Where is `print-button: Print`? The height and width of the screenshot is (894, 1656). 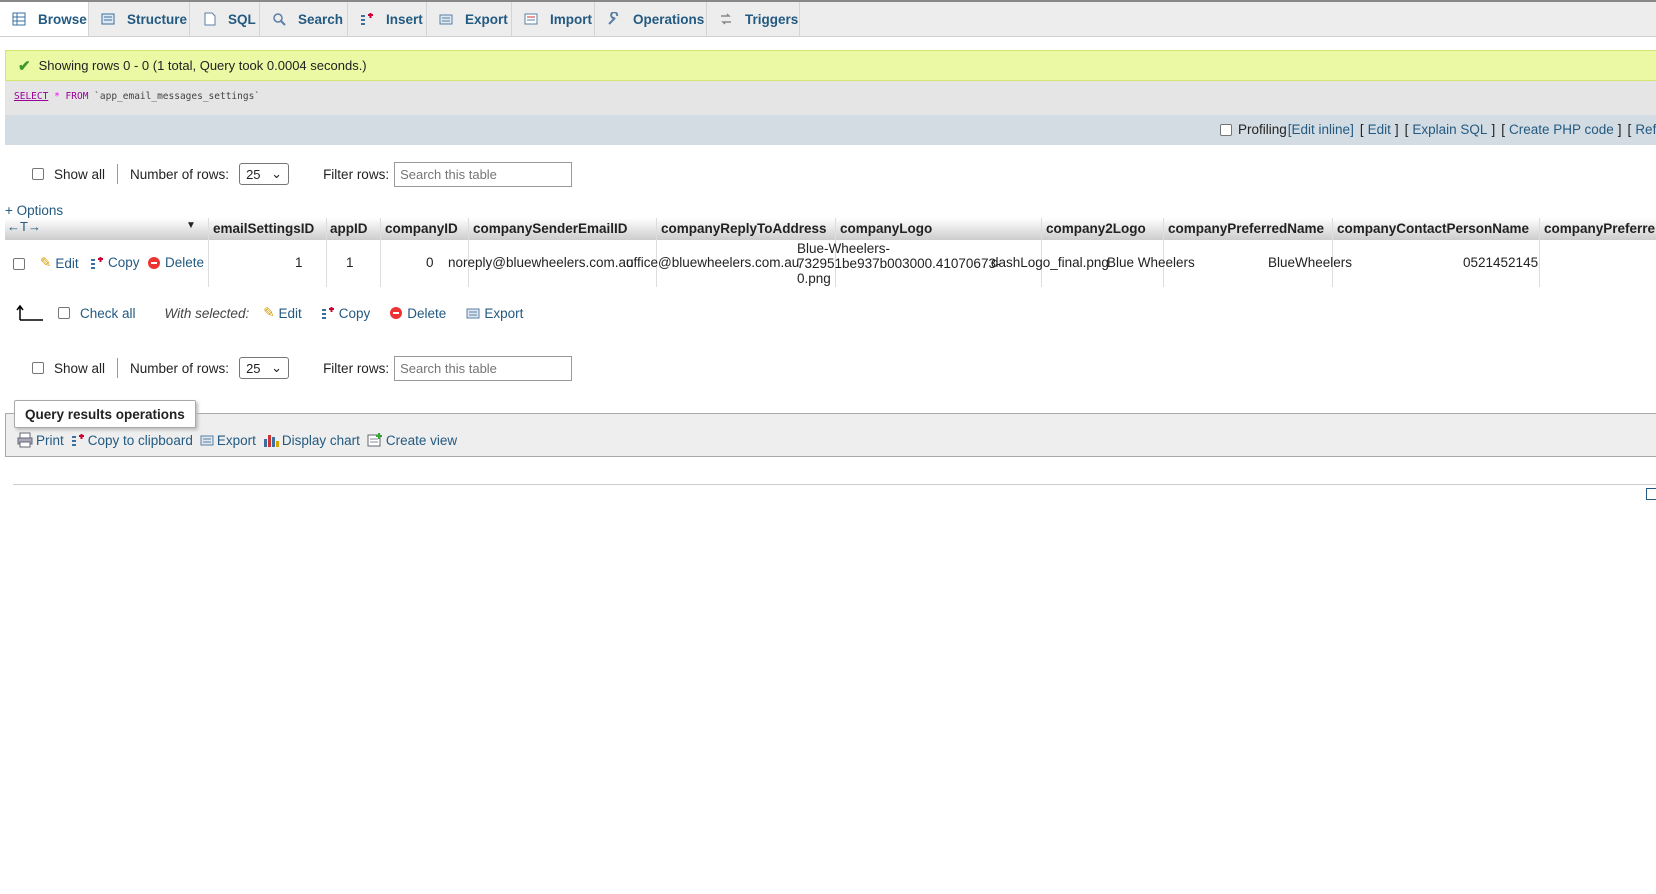 print-button: Print is located at coordinates (40, 440).